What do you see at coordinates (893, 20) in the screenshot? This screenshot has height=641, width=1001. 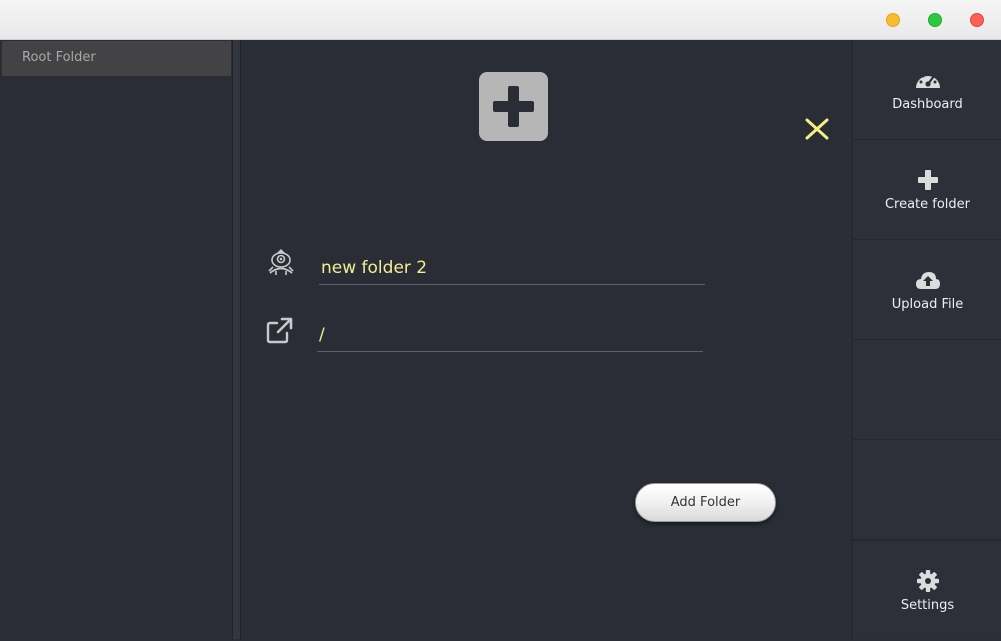 I see `minimize-button` at bounding box center [893, 20].